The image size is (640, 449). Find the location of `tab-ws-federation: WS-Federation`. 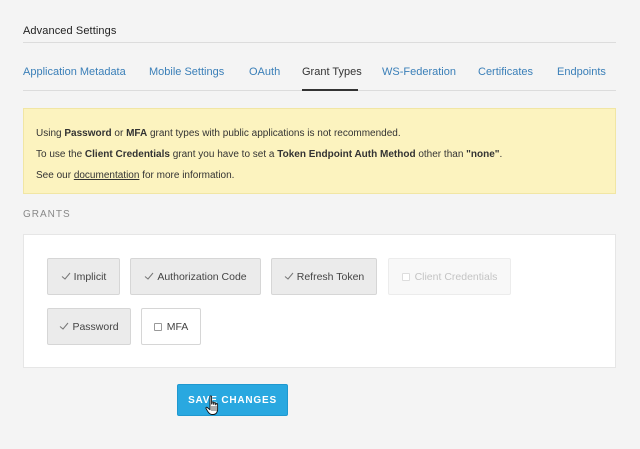

tab-ws-federation: WS-Federation is located at coordinates (419, 72).